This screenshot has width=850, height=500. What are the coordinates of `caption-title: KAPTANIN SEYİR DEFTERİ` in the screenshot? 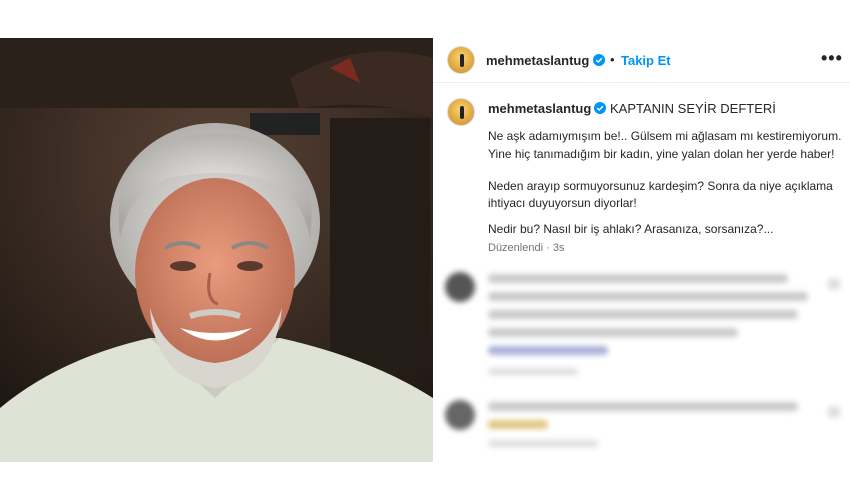 It's located at (693, 108).